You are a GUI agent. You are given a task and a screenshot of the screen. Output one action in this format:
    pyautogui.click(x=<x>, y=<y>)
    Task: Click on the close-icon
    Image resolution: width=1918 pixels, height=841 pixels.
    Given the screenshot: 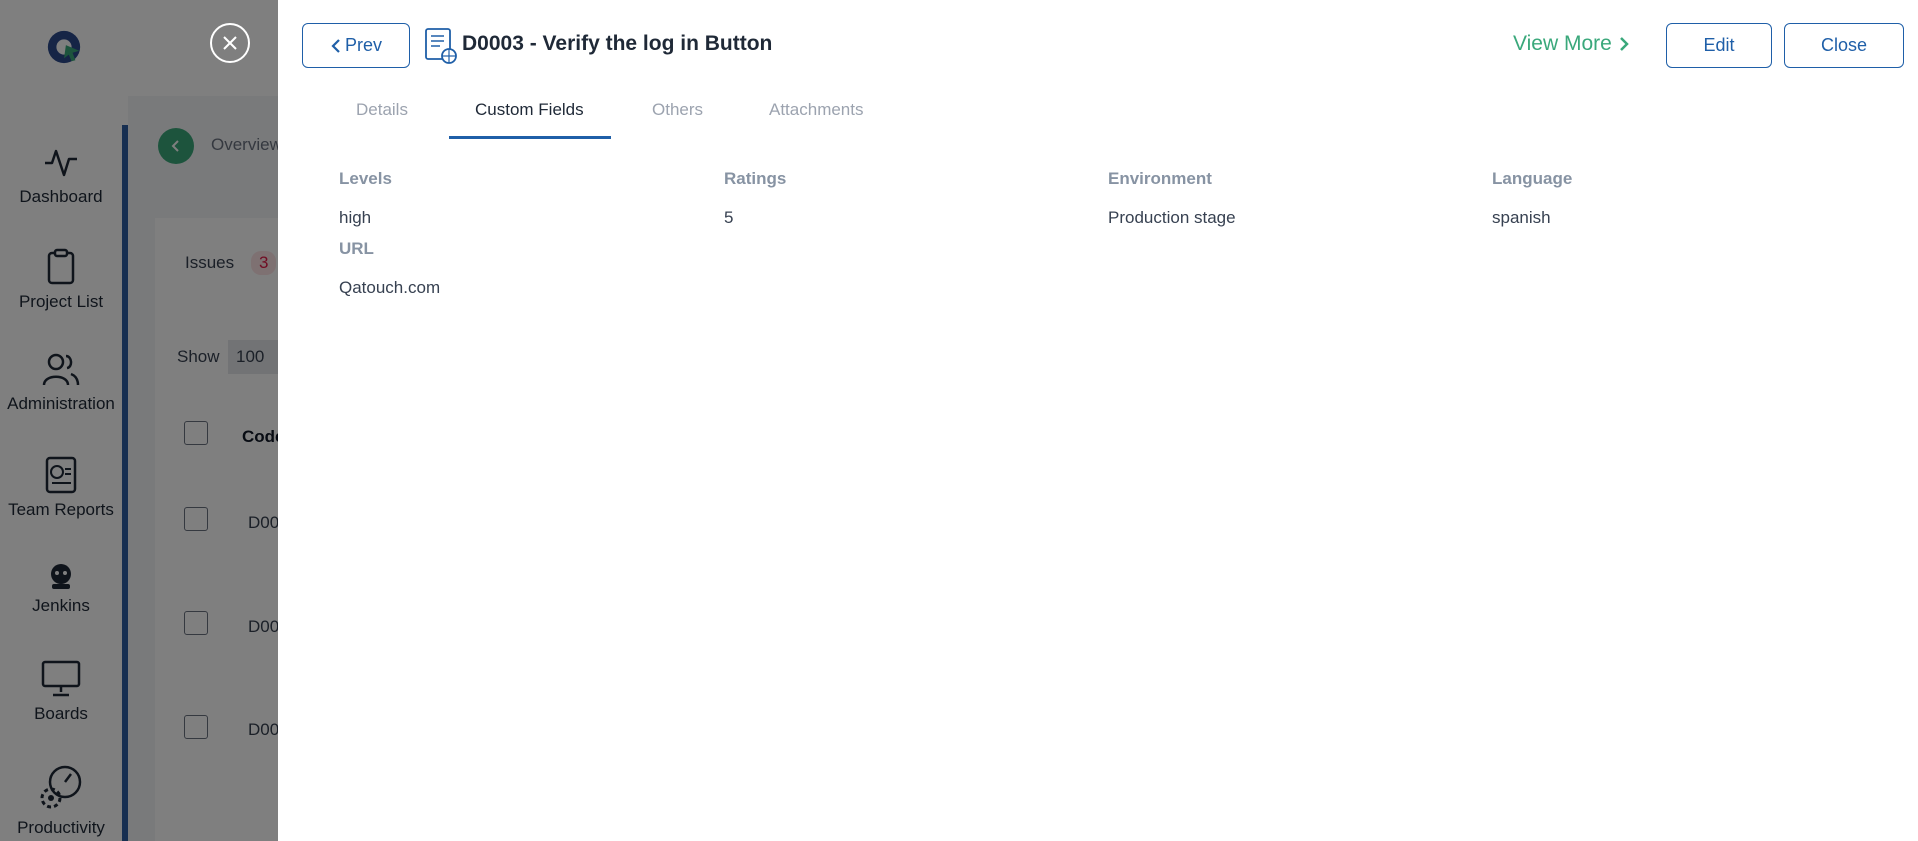 What is the action you would take?
    pyautogui.click(x=230, y=43)
    